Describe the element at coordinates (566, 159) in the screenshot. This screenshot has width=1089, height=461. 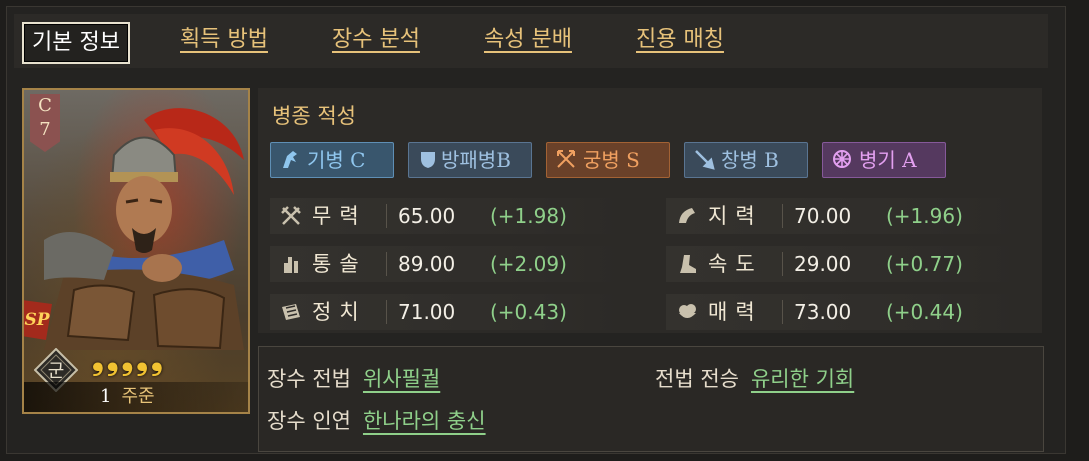
I see `bow-icon` at that location.